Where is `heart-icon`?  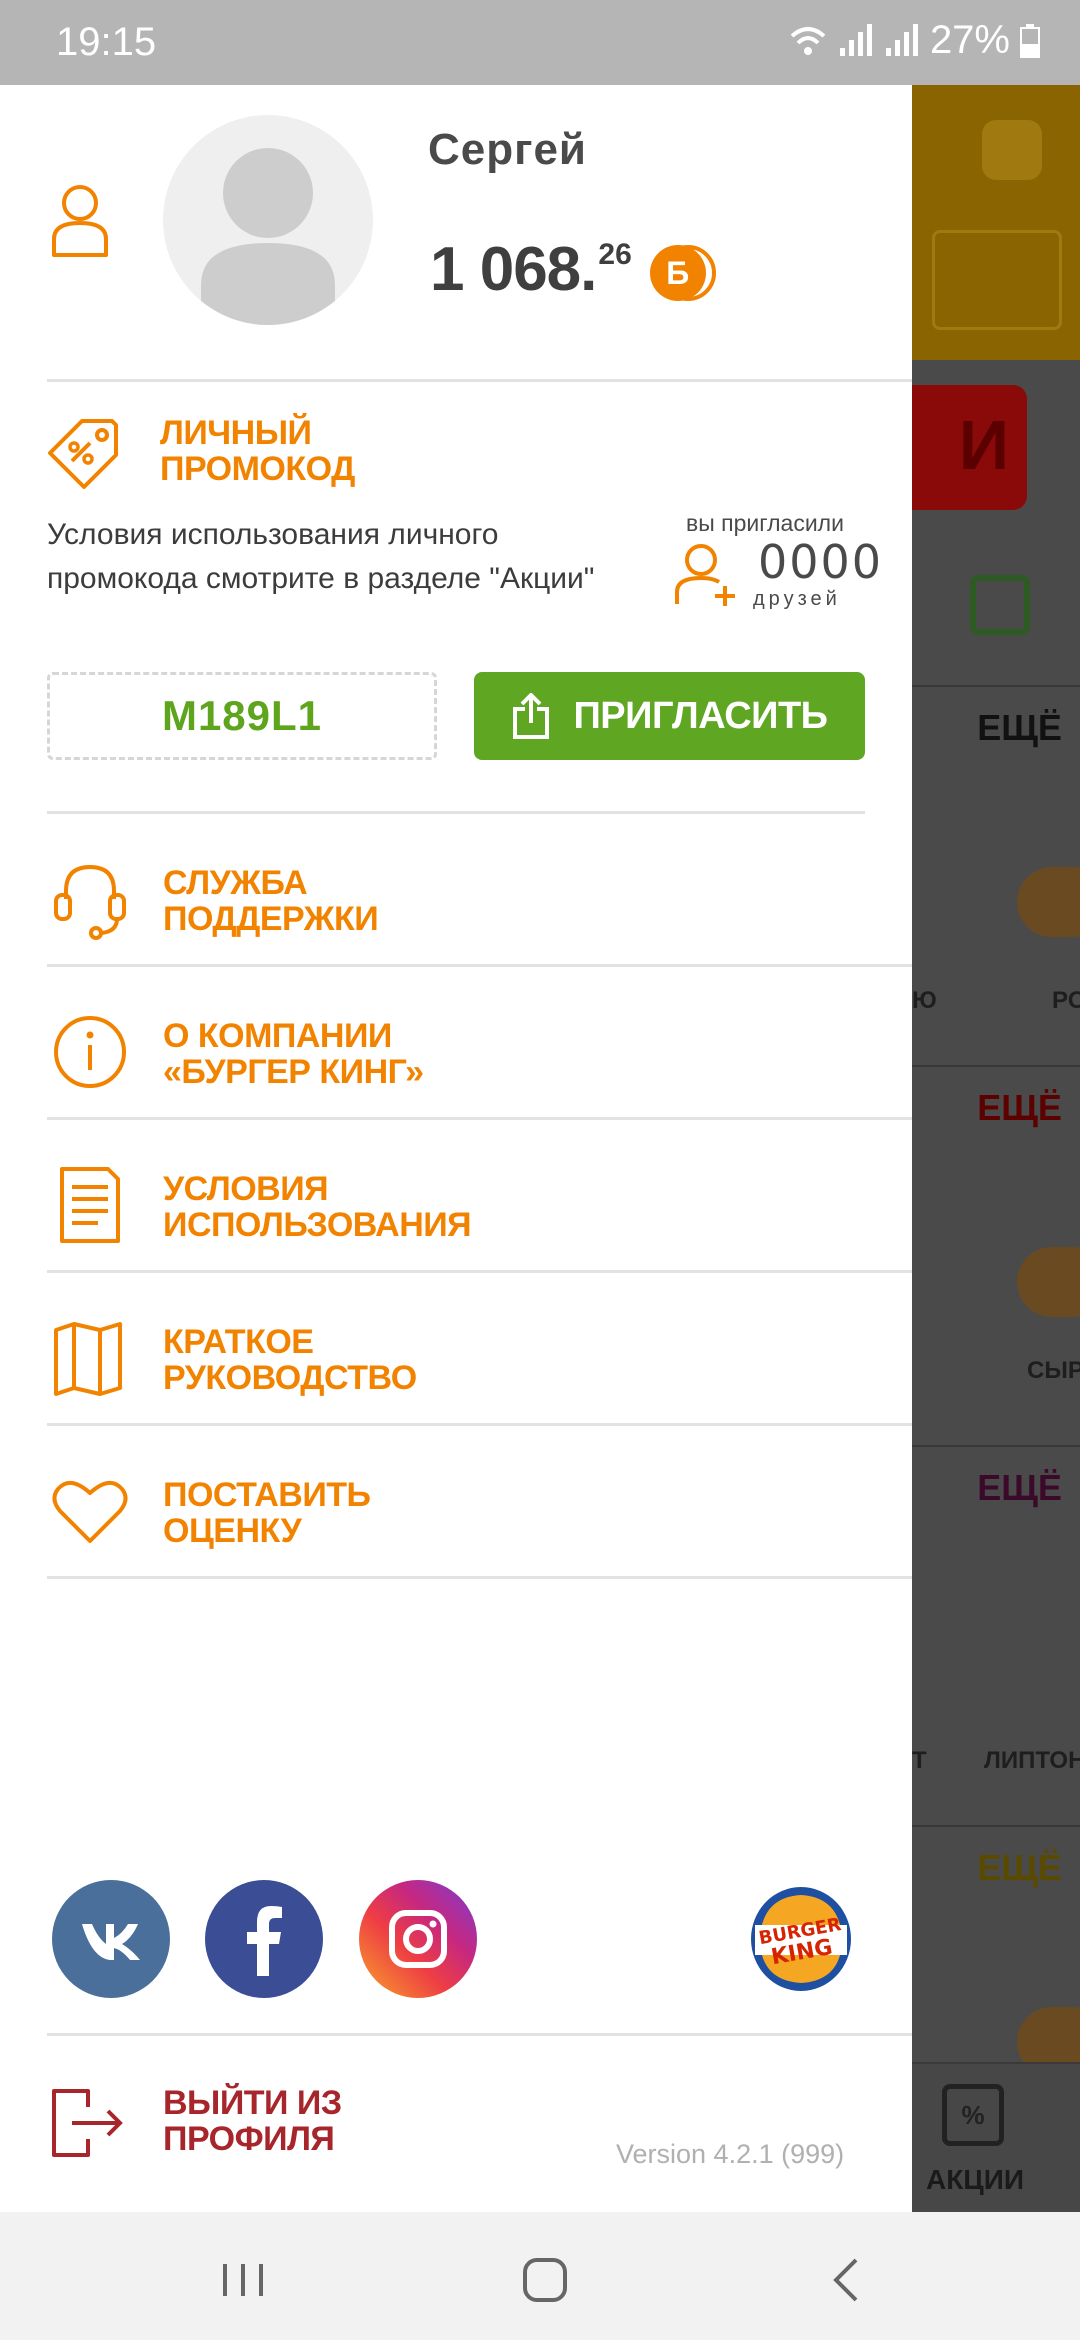 heart-icon is located at coordinates (90, 1512).